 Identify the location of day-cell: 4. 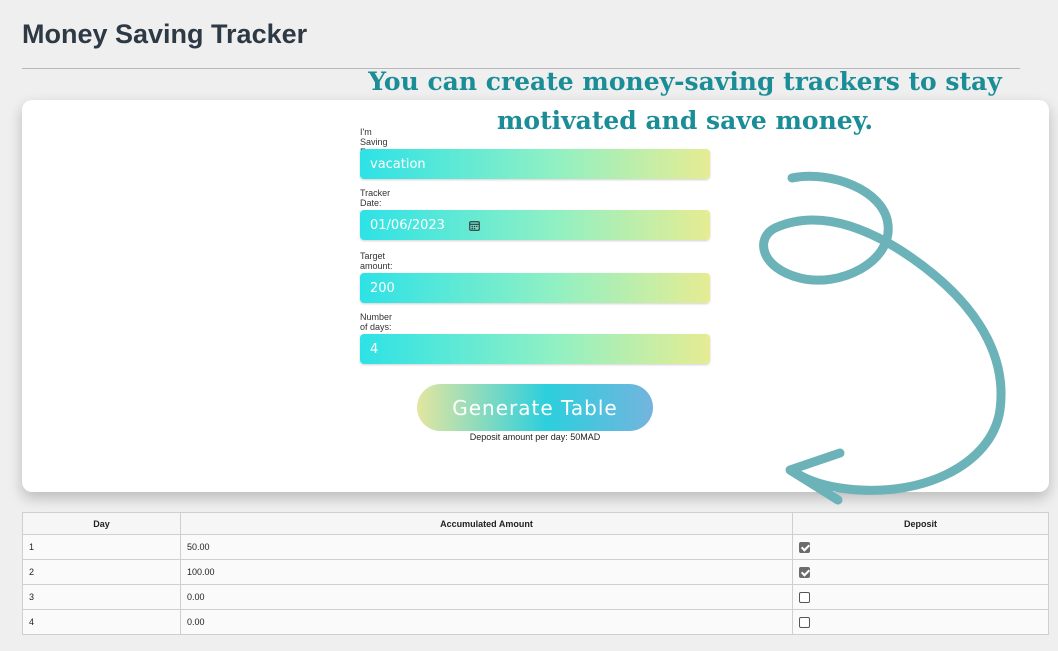
(101, 622).